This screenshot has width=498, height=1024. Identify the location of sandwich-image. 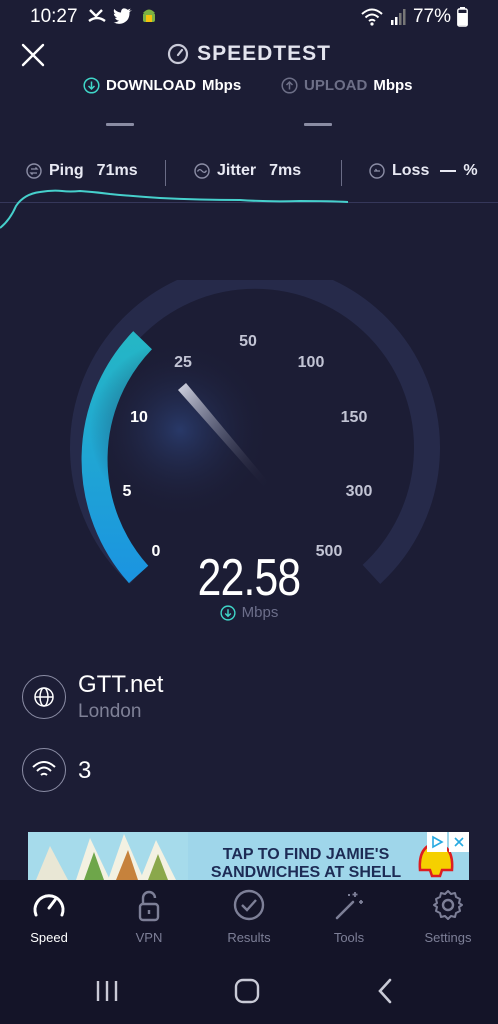
(108, 856).